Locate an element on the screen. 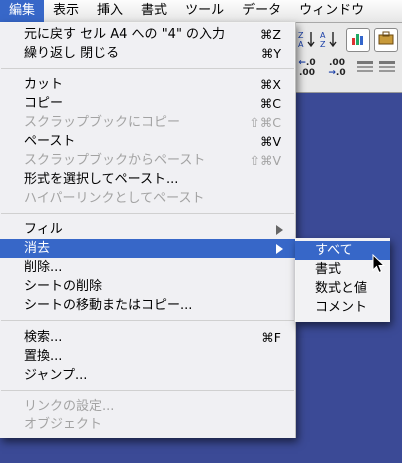 This screenshot has width=402, height=463. menu-item-label: オブジェクト is located at coordinates (63, 424).